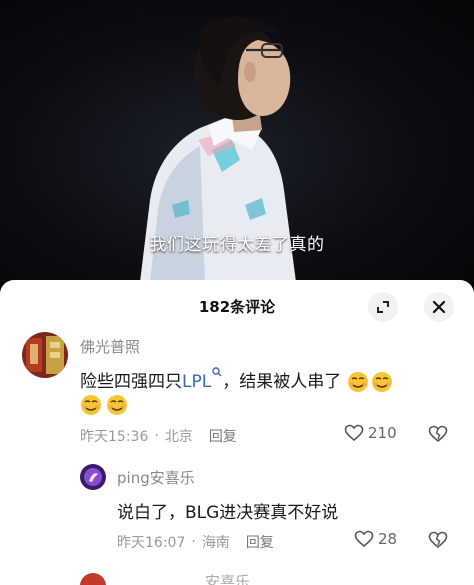 This screenshot has height=585, width=474. I want to click on comment-meta: 昨天15:36 · 北京 回复, so click(158, 436).